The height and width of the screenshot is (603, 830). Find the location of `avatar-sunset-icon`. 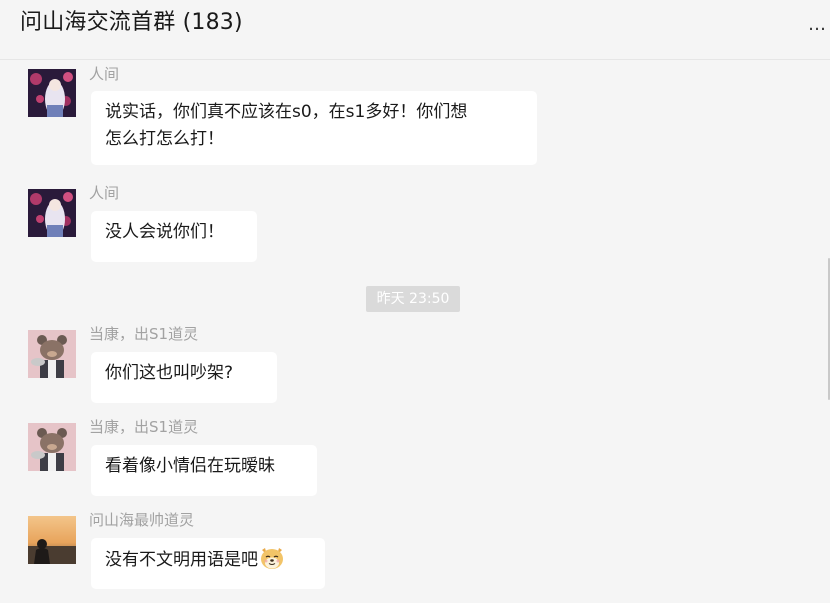

avatar-sunset-icon is located at coordinates (52, 540).